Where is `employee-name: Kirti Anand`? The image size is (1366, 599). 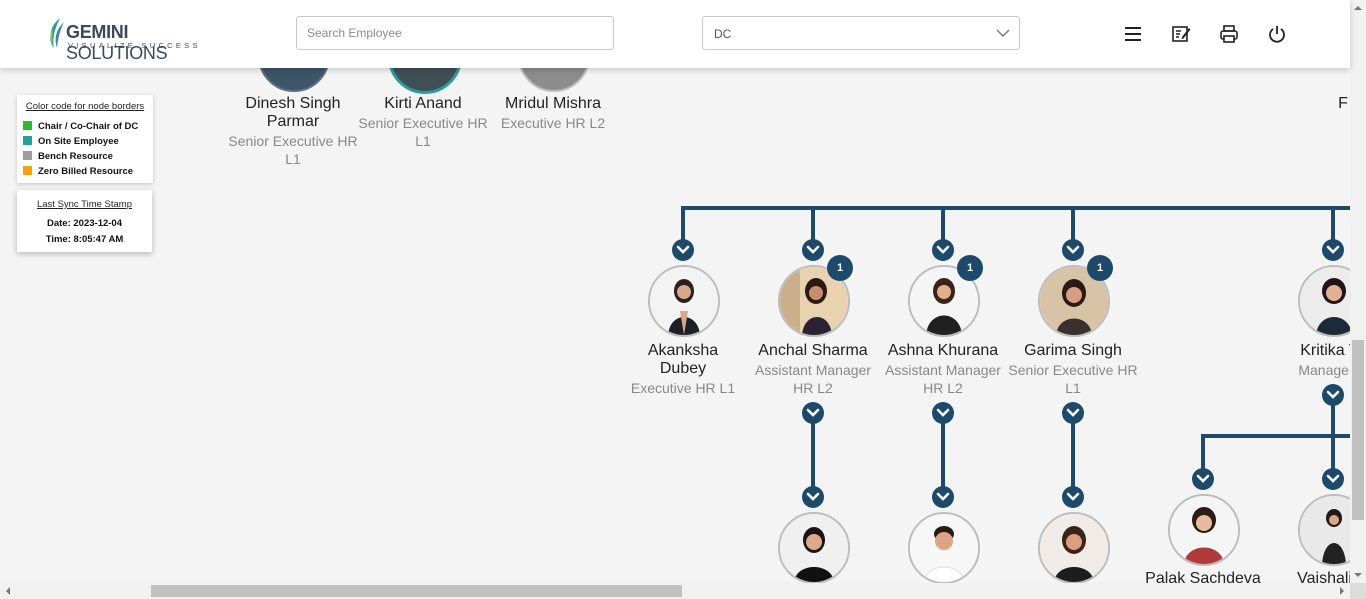 employee-name: Kirti Anand is located at coordinates (423, 104).